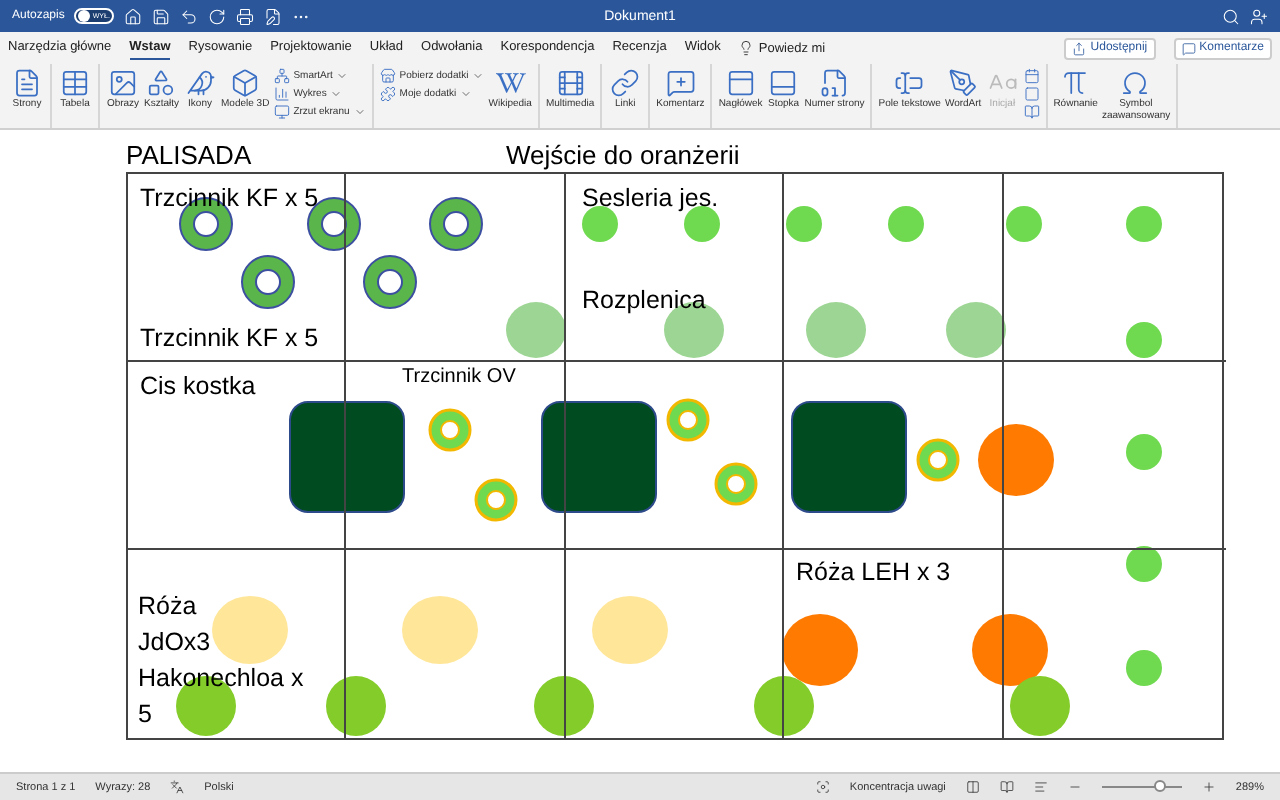  What do you see at coordinates (644, 300) in the screenshot?
I see `cell-text: Rozplenica` at bounding box center [644, 300].